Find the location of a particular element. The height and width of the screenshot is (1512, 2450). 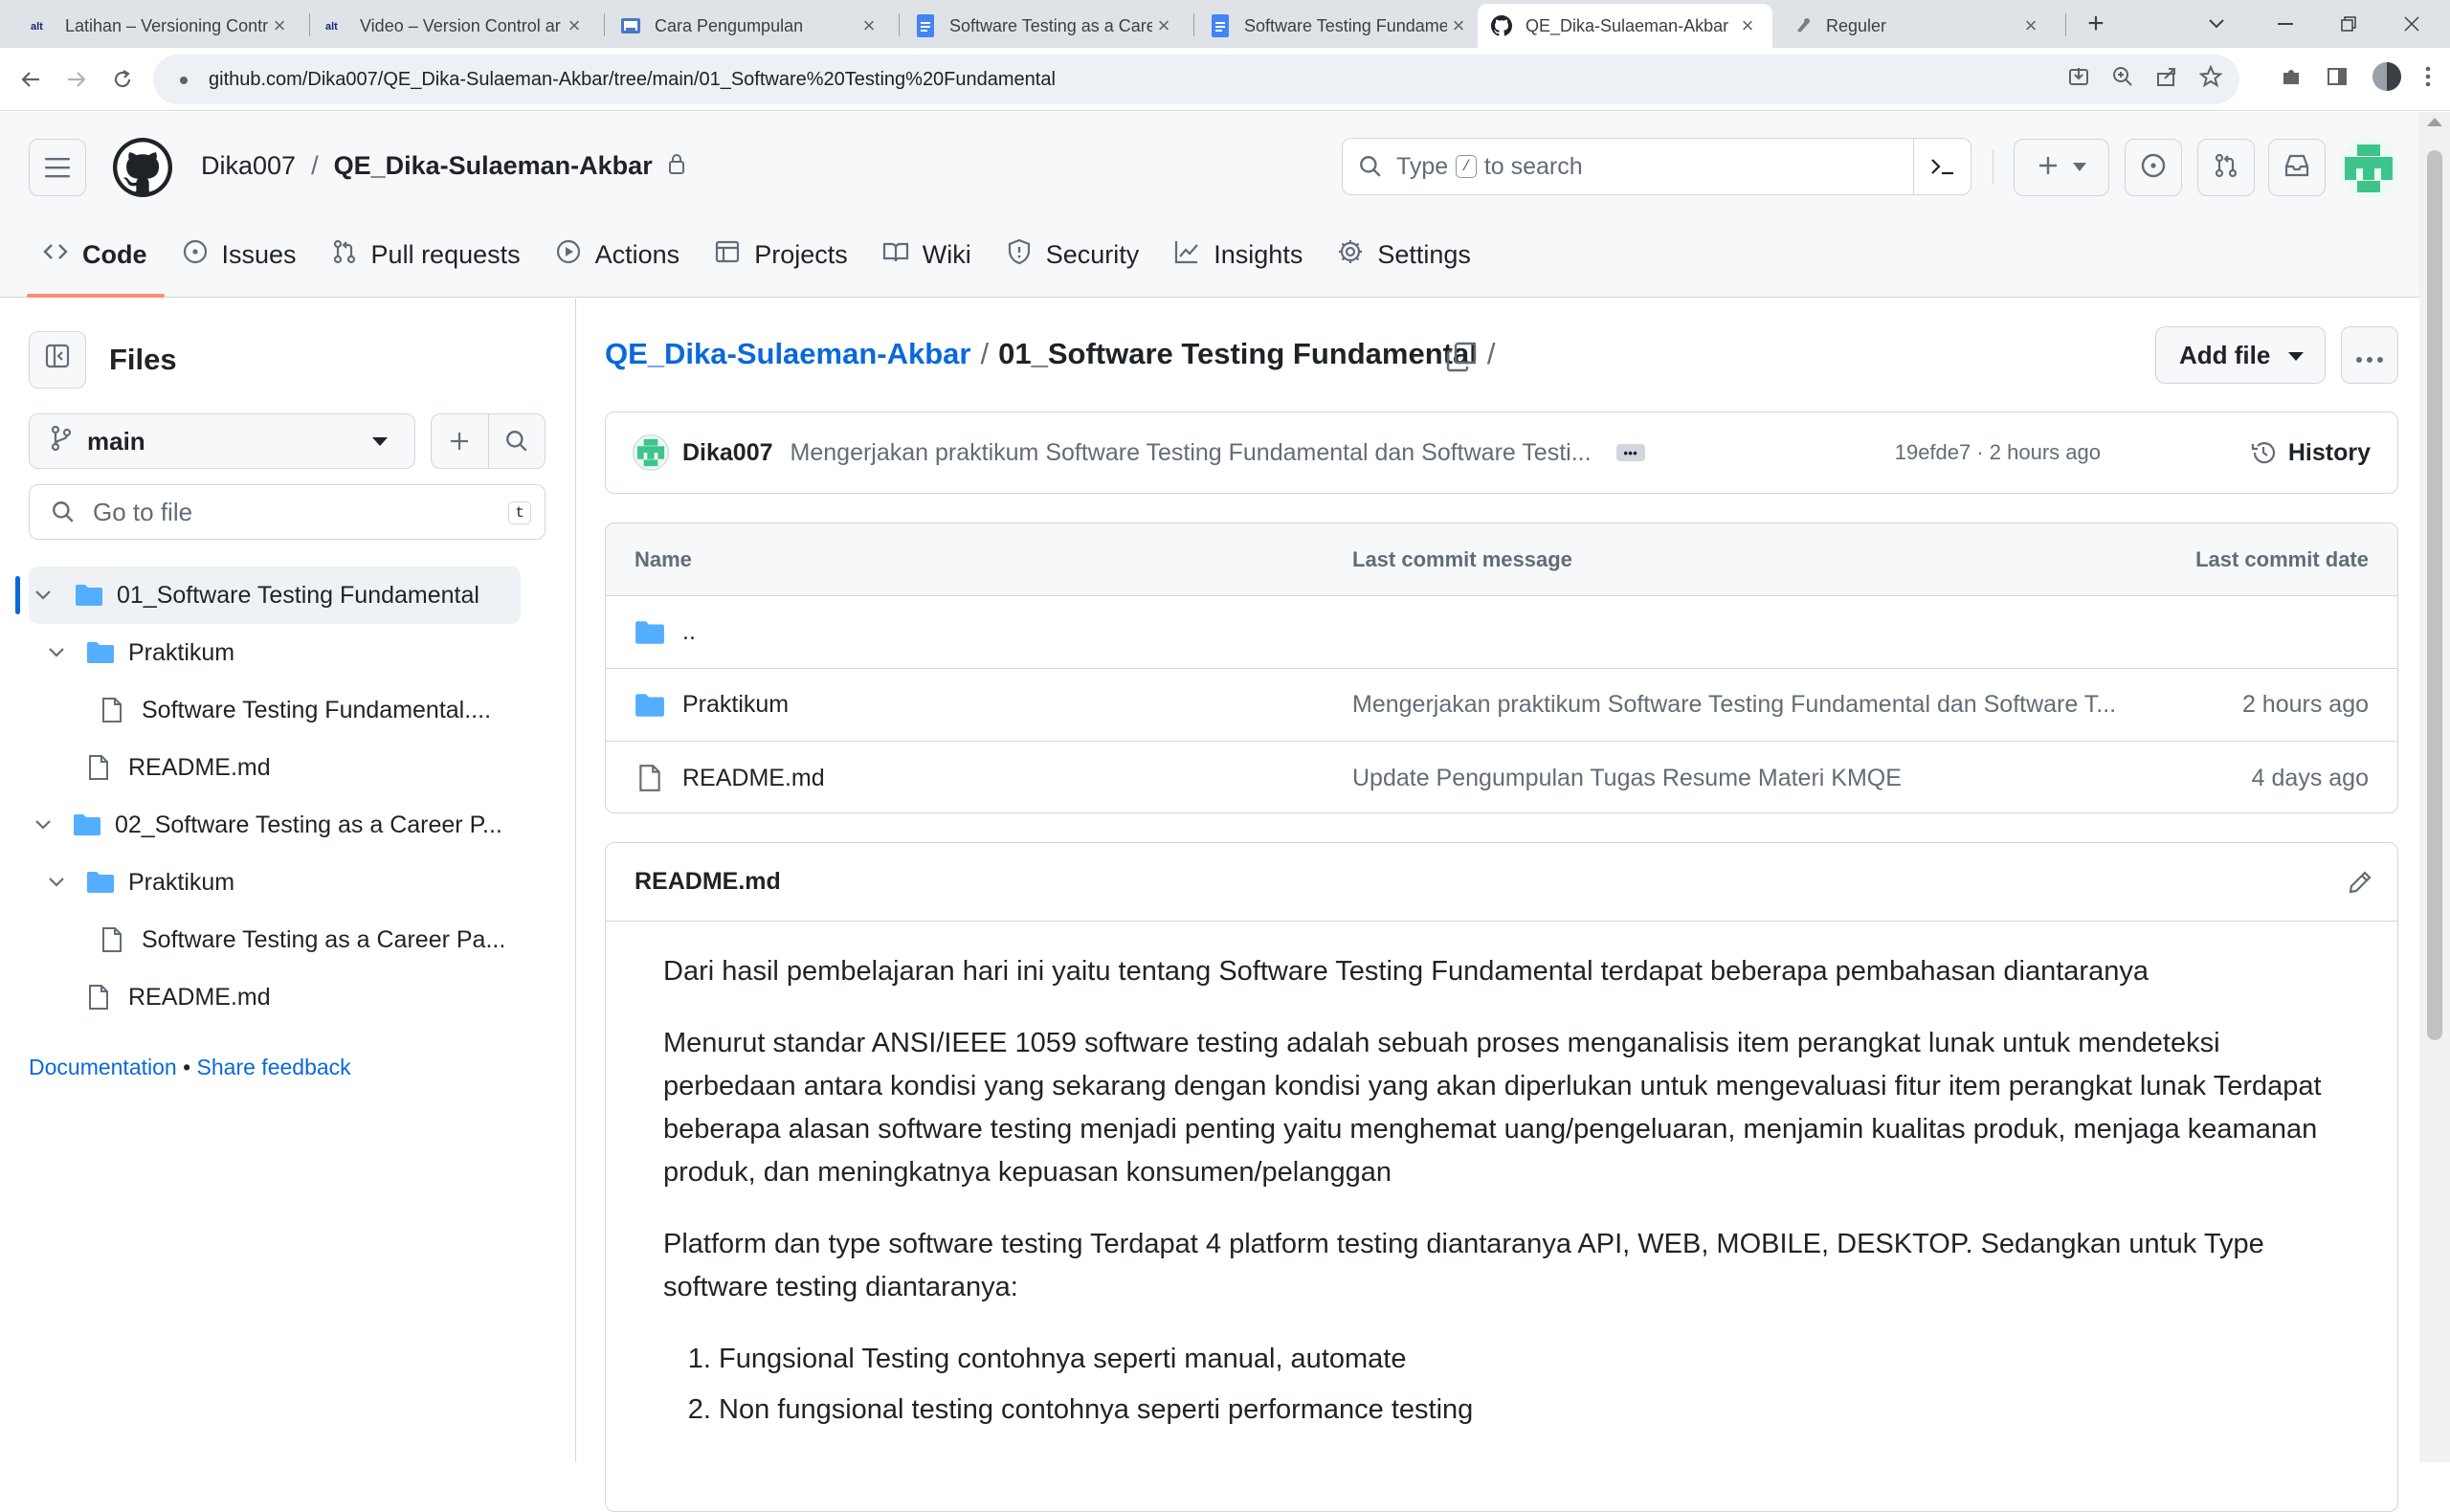

pencil-icon is located at coordinates (2360, 882).